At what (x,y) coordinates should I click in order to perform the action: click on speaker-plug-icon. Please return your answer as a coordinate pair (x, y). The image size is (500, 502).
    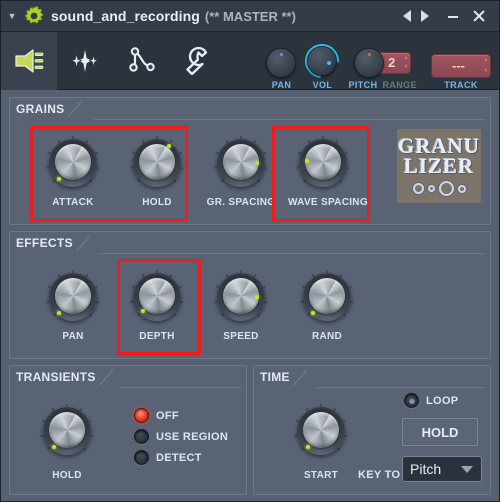
    Looking at the image, I should click on (29, 60).